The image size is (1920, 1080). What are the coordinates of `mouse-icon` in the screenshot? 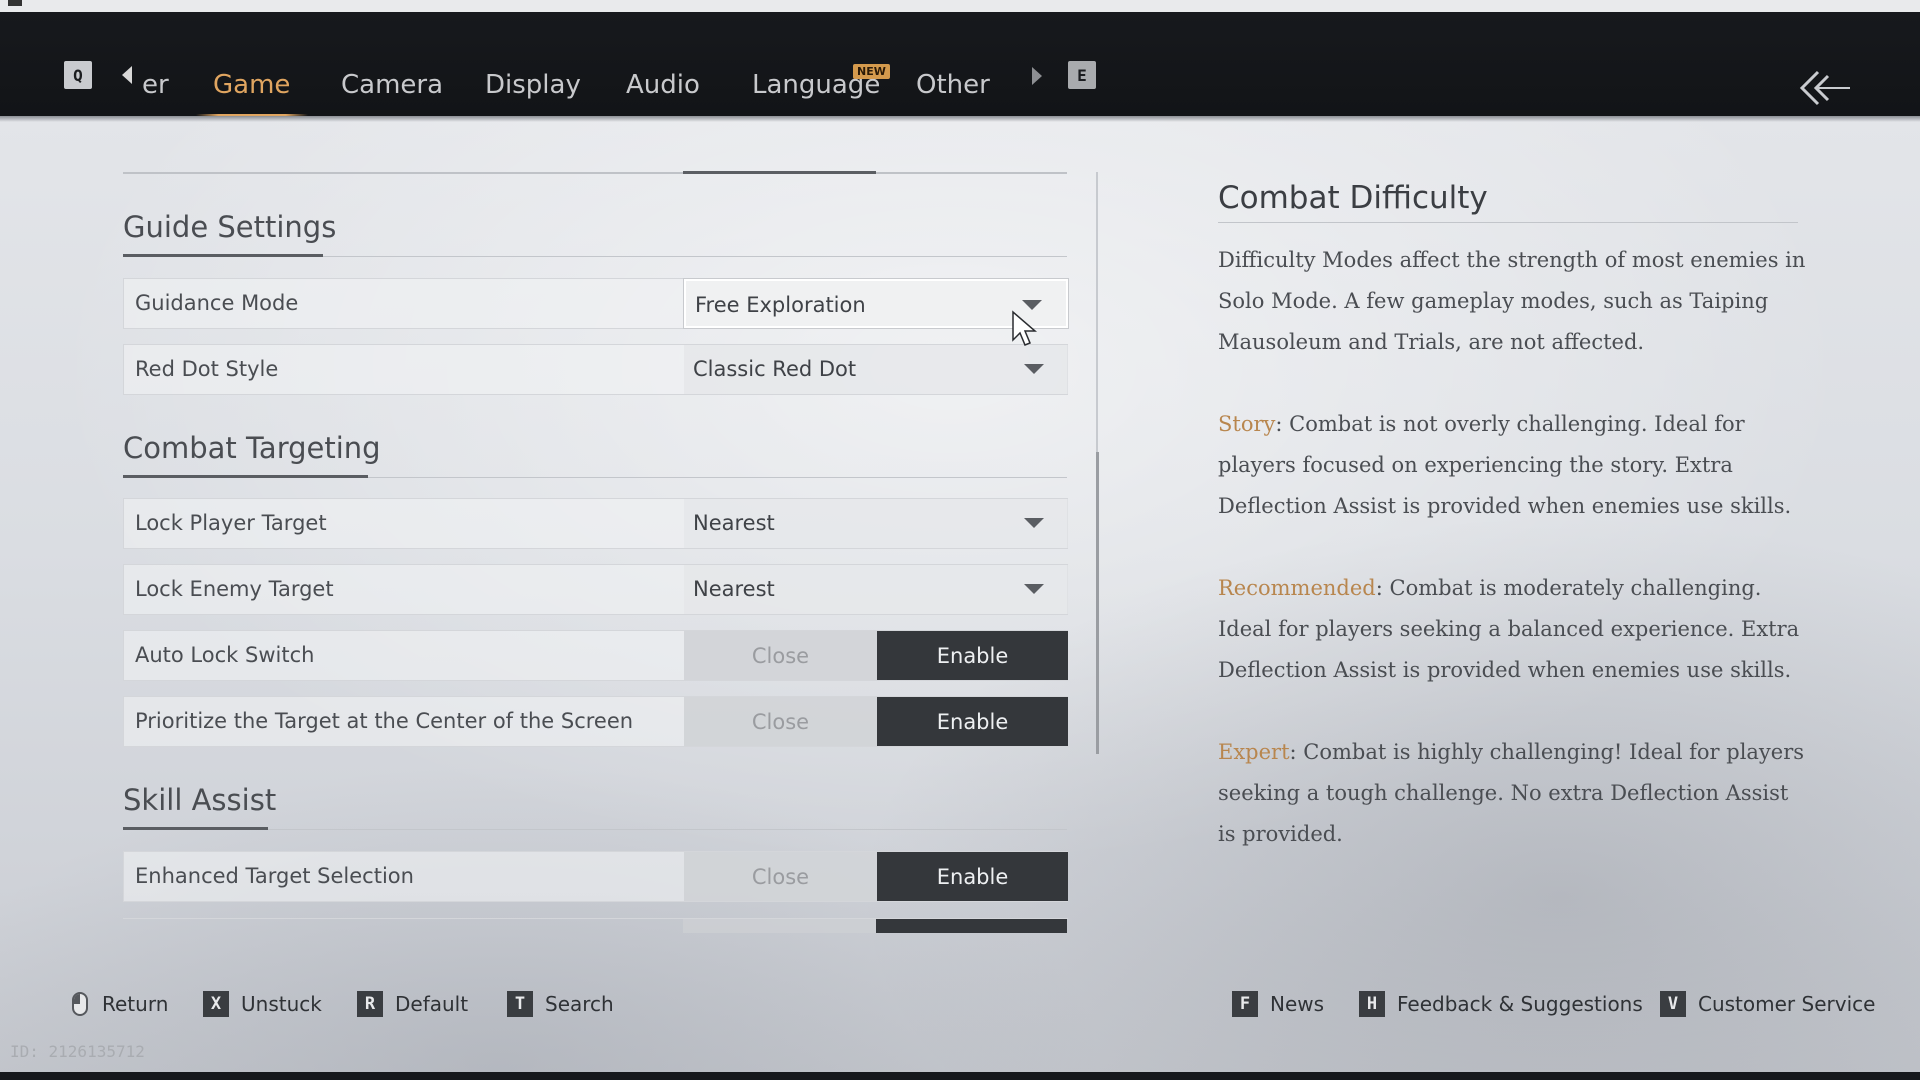 It's located at (80, 1004).